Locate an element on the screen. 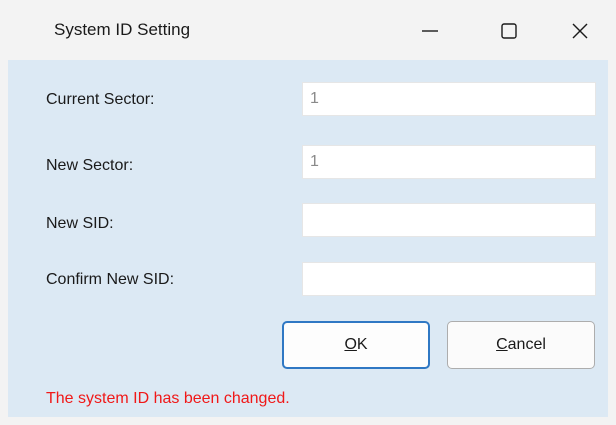 The width and height of the screenshot is (616, 425). cancel-button: Cancel is located at coordinates (521, 345).